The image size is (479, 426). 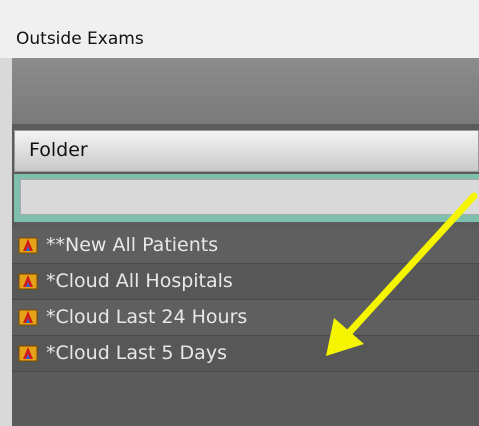 I want to click on left-edge, so click(x=6, y=242).